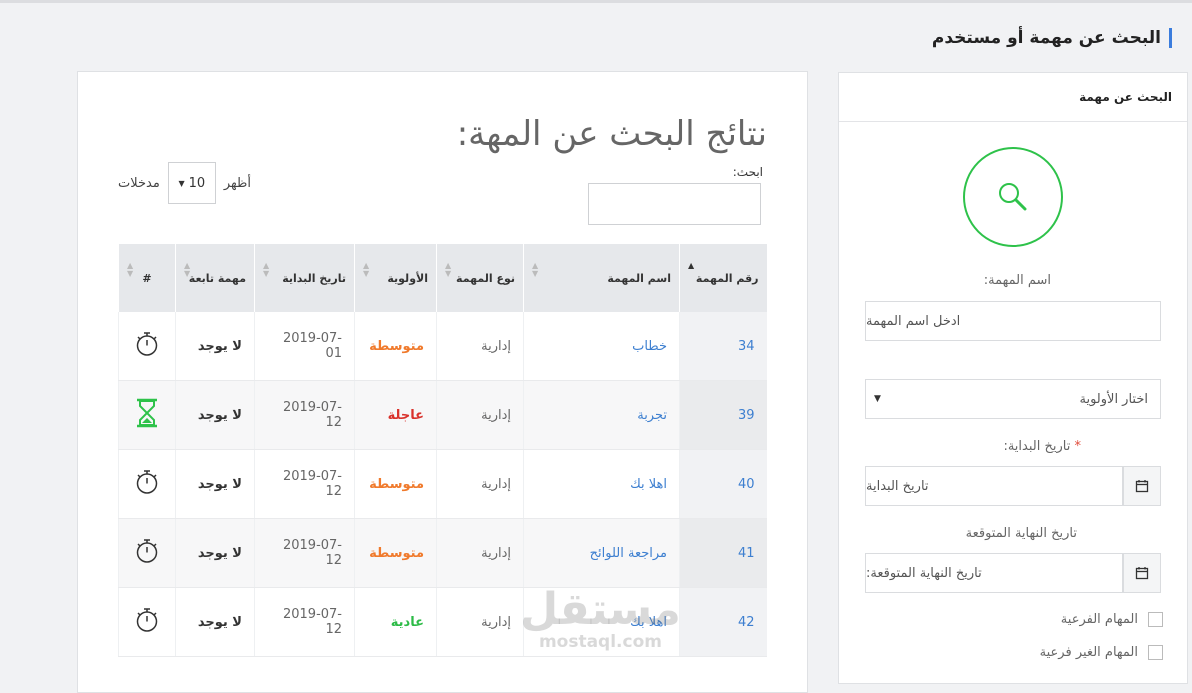 This screenshot has width=1192, height=693. I want to click on task-name-link: خطاب, so click(649, 346).